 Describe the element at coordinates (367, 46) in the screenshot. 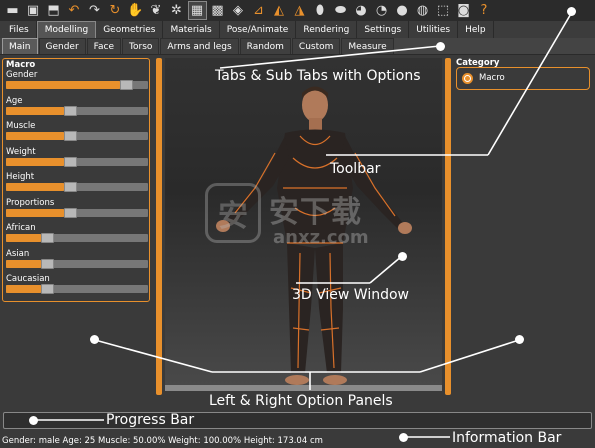

I see `subtab-measure: Measure` at that location.